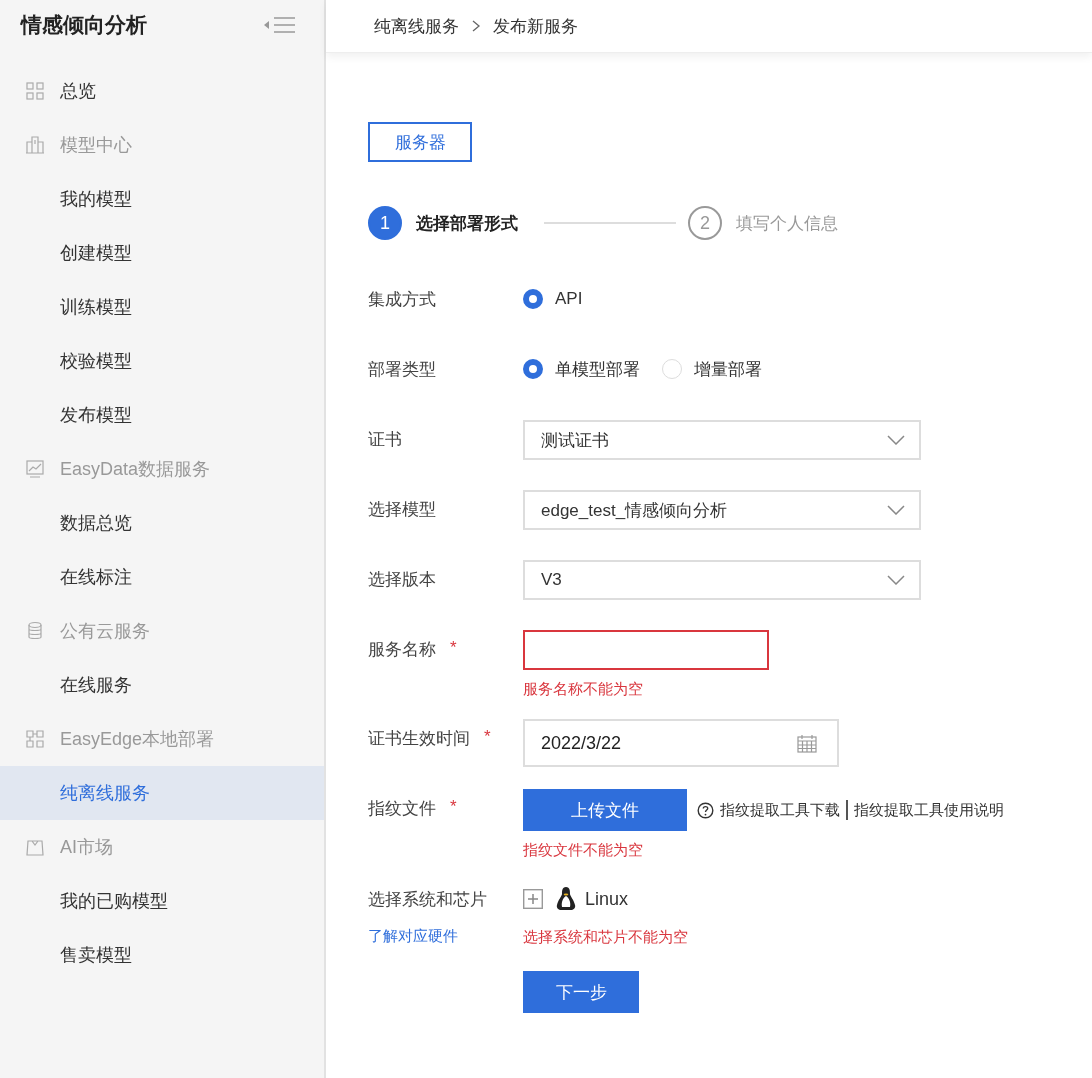 Image resolution: width=1092 pixels, height=1078 pixels. What do you see at coordinates (787, 223) in the screenshot?
I see `step-label: 填写个人信息` at bounding box center [787, 223].